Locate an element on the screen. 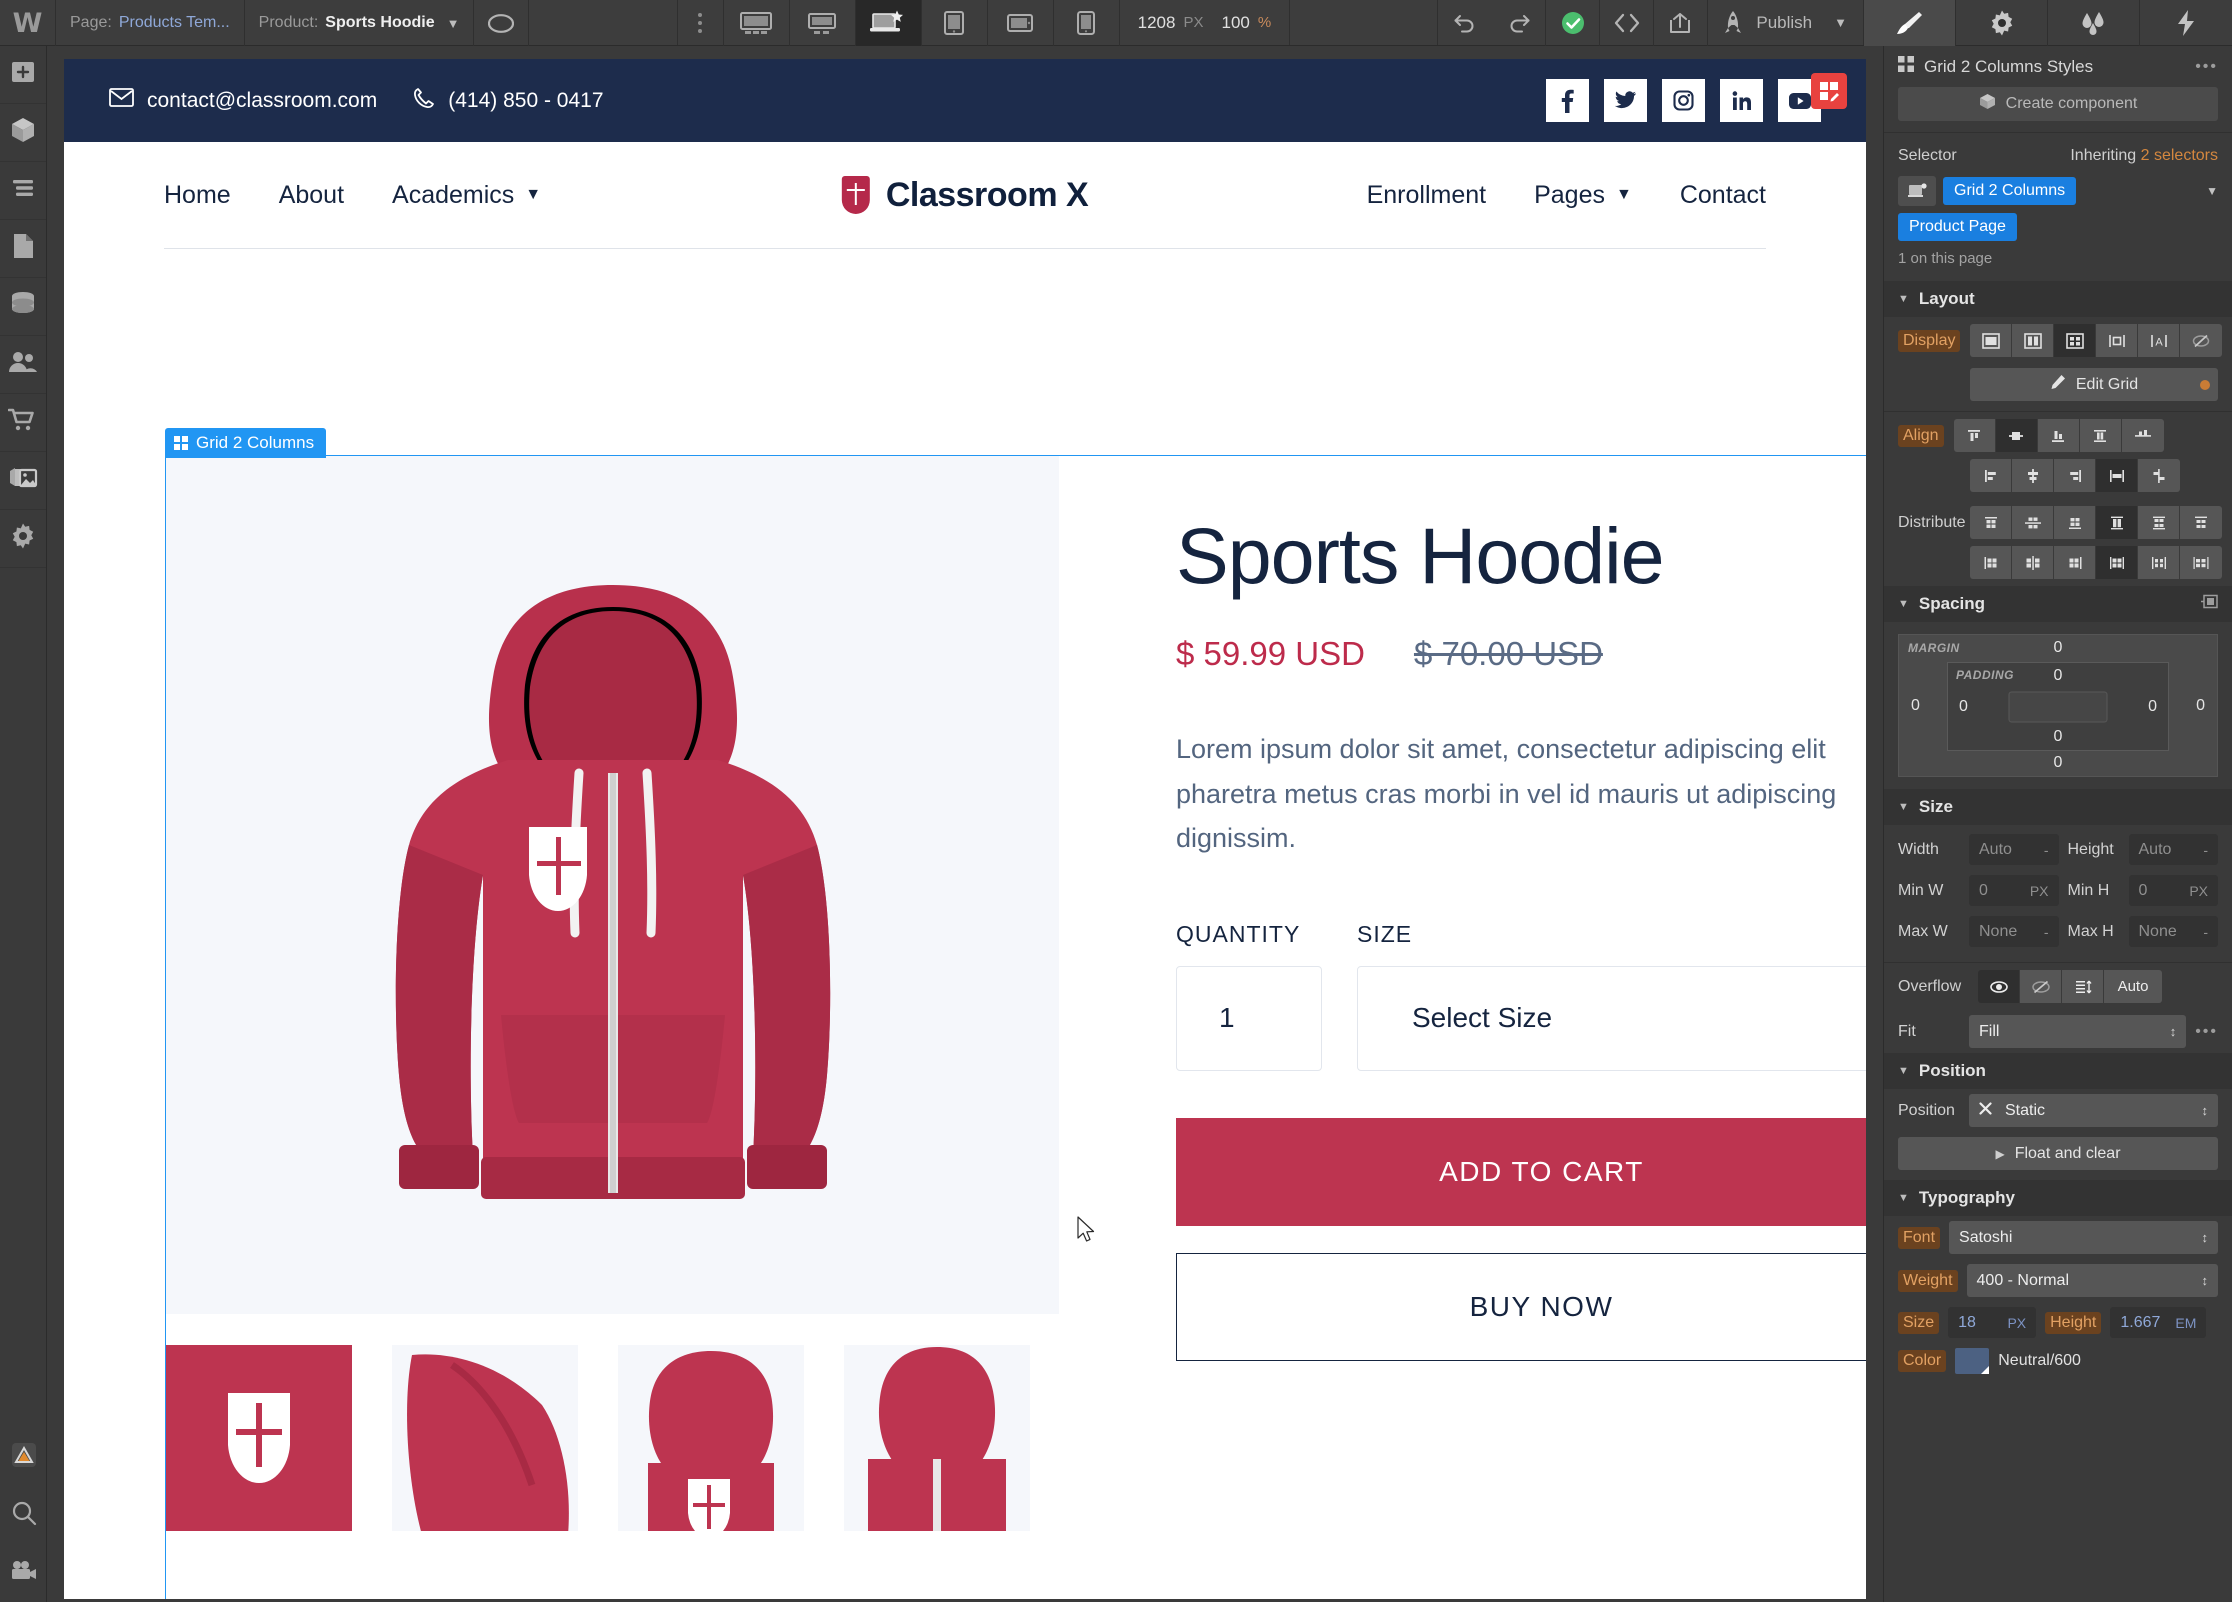 The image size is (2232, 1602). dist-bottom-icon is located at coordinates (2075, 522).